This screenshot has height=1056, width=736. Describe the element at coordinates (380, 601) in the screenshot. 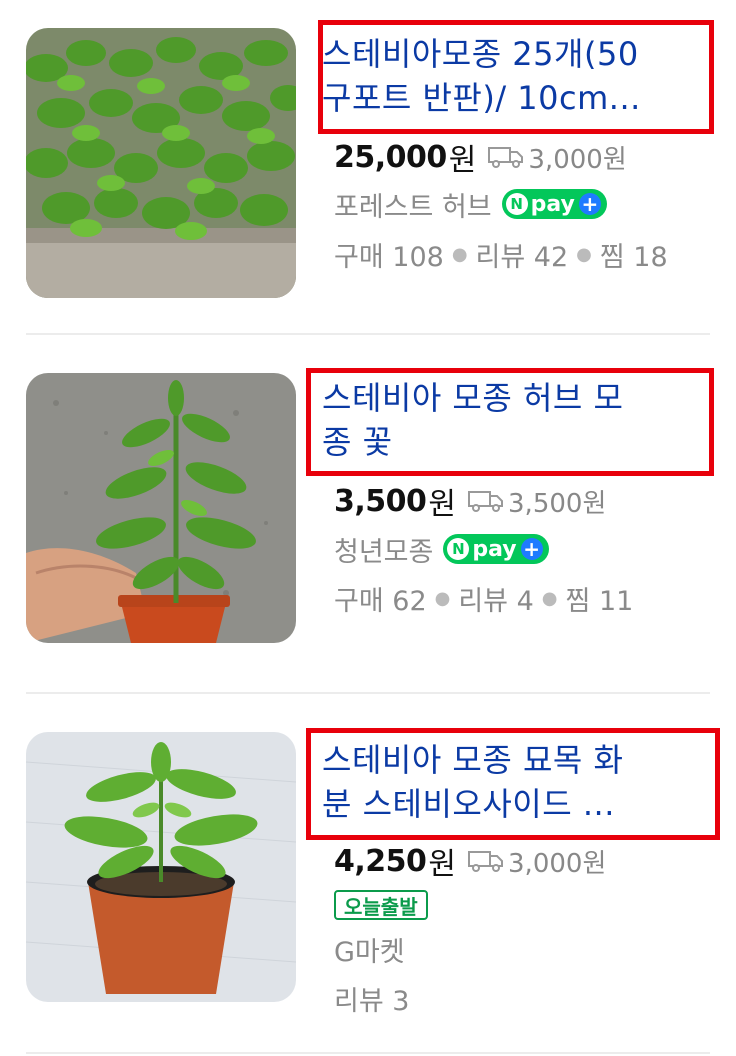

I see `purchase-count: 구매 62` at that location.